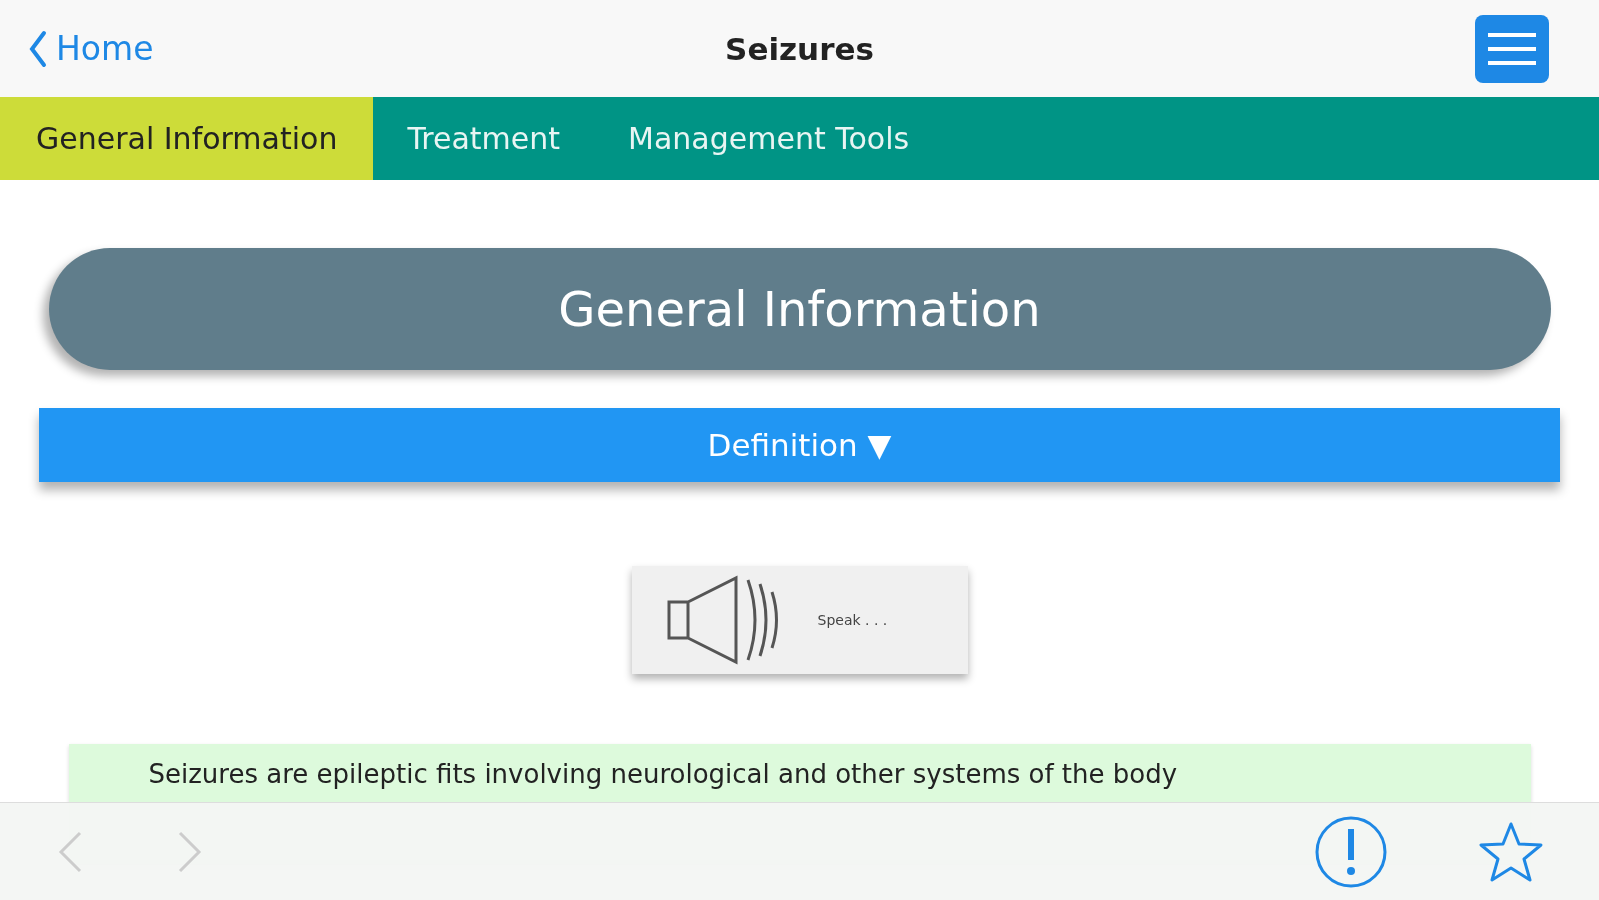  What do you see at coordinates (153, 48) in the screenshot?
I see `back-link: Home` at bounding box center [153, 48].